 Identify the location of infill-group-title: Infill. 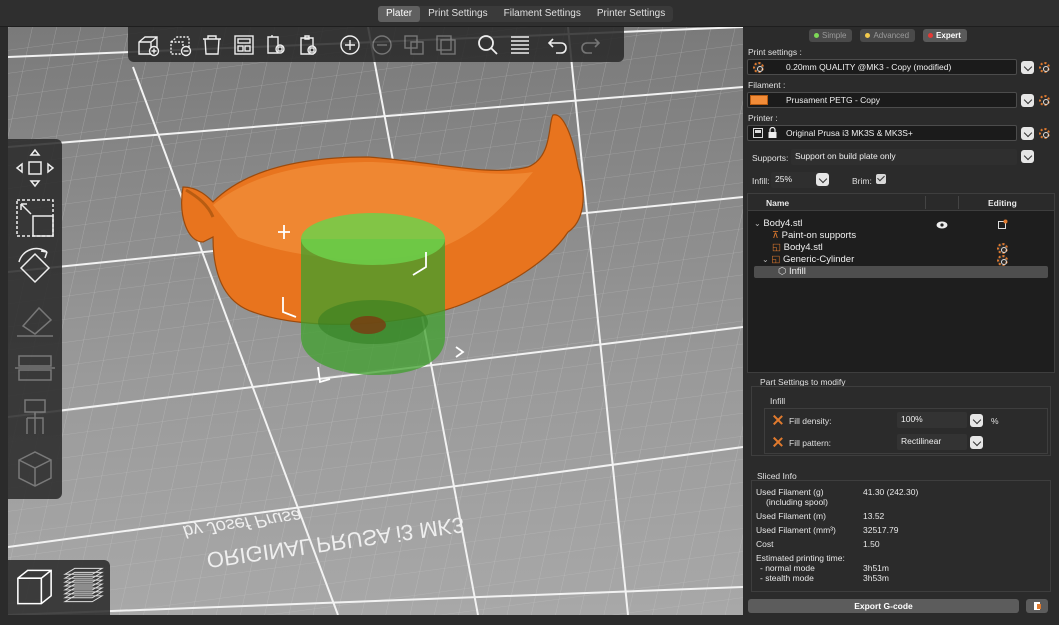
(778, 401).